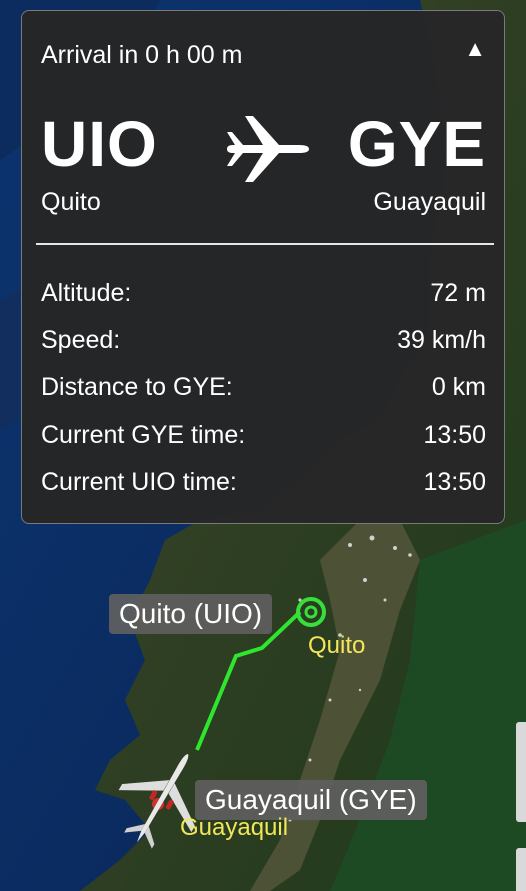  What do you see at coordinates (268, 149) in the screenshot?
I see `airplane-icon` at bounding box center [268, 149].